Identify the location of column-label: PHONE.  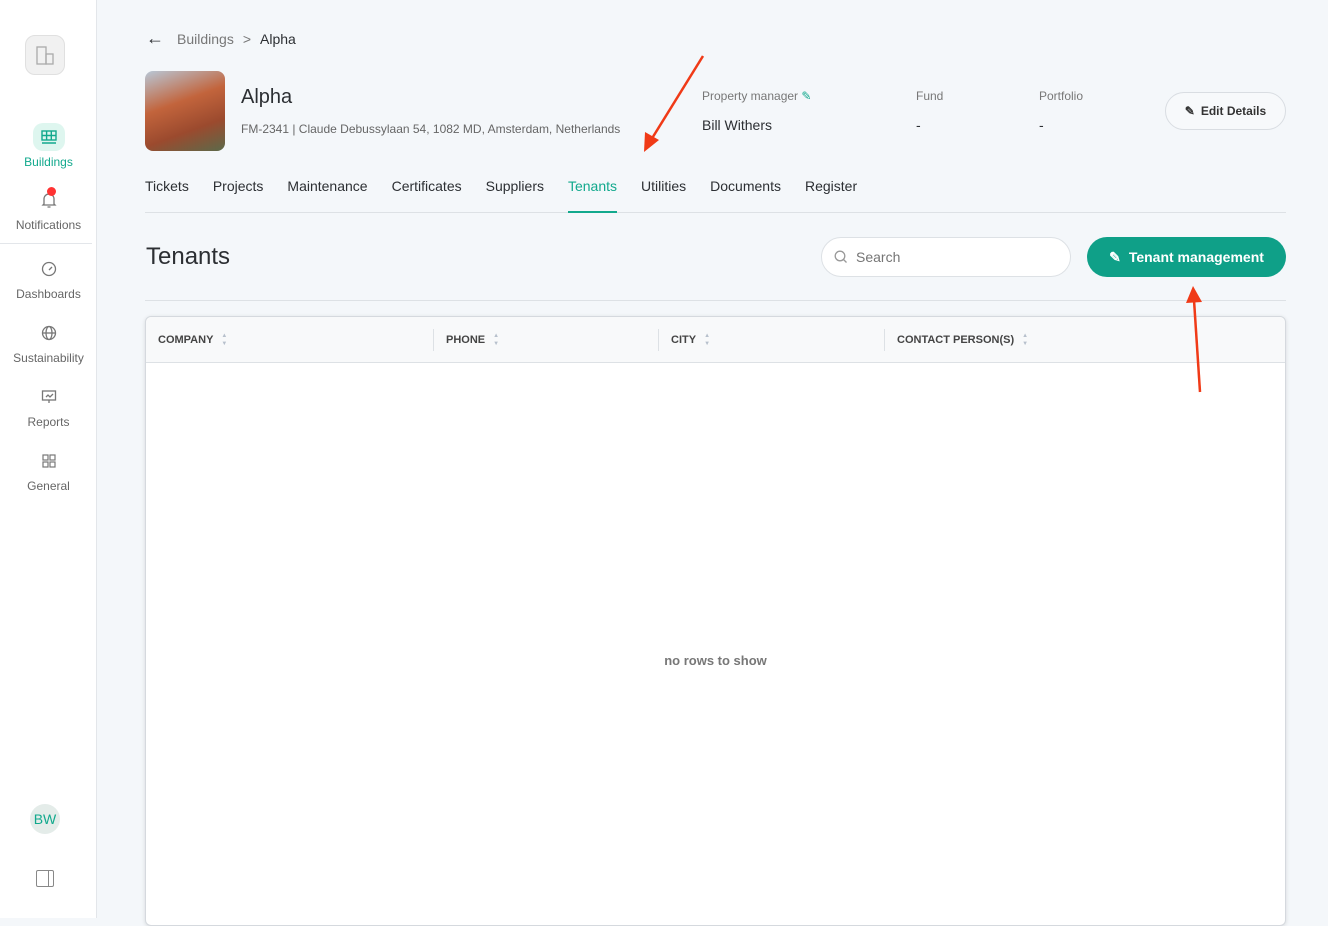
(466, 339).